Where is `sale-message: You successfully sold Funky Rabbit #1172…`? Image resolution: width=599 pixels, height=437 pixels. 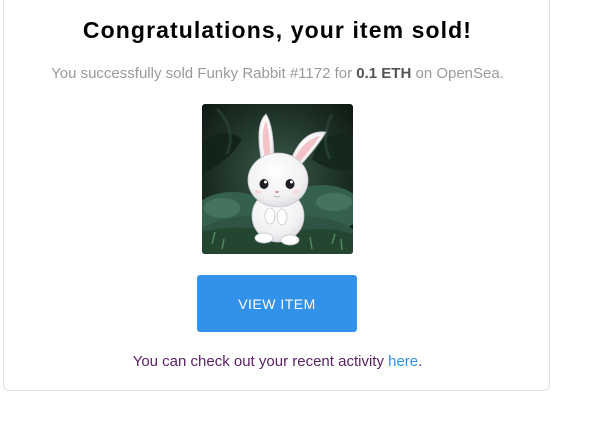
sale-message: You successfully sold Funky Rabbit #1172… is located at coordinates (277, 73).